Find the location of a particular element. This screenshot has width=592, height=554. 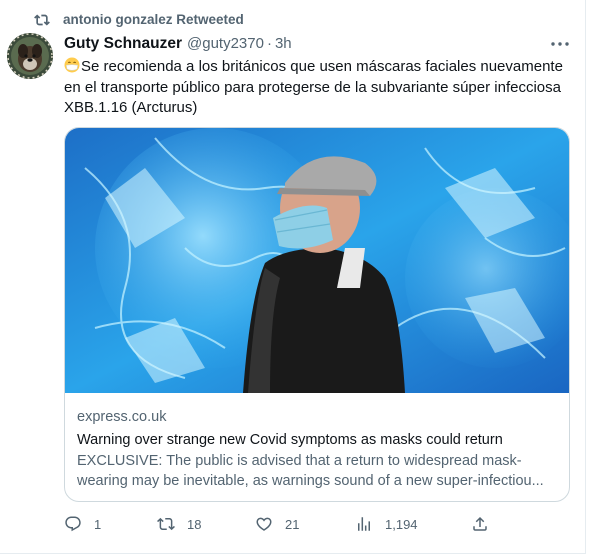

like-count: 21 is located at coordinates (292, 524).